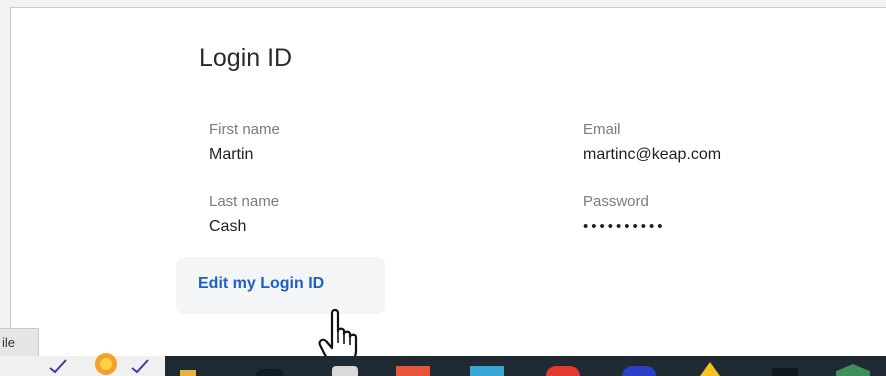 This screenshot has width=886, height=376. What do you see at coordinates (652, 154) in the screenshot?
I see `email-value: martinc@keap.com` at bounding box center [652, 154].